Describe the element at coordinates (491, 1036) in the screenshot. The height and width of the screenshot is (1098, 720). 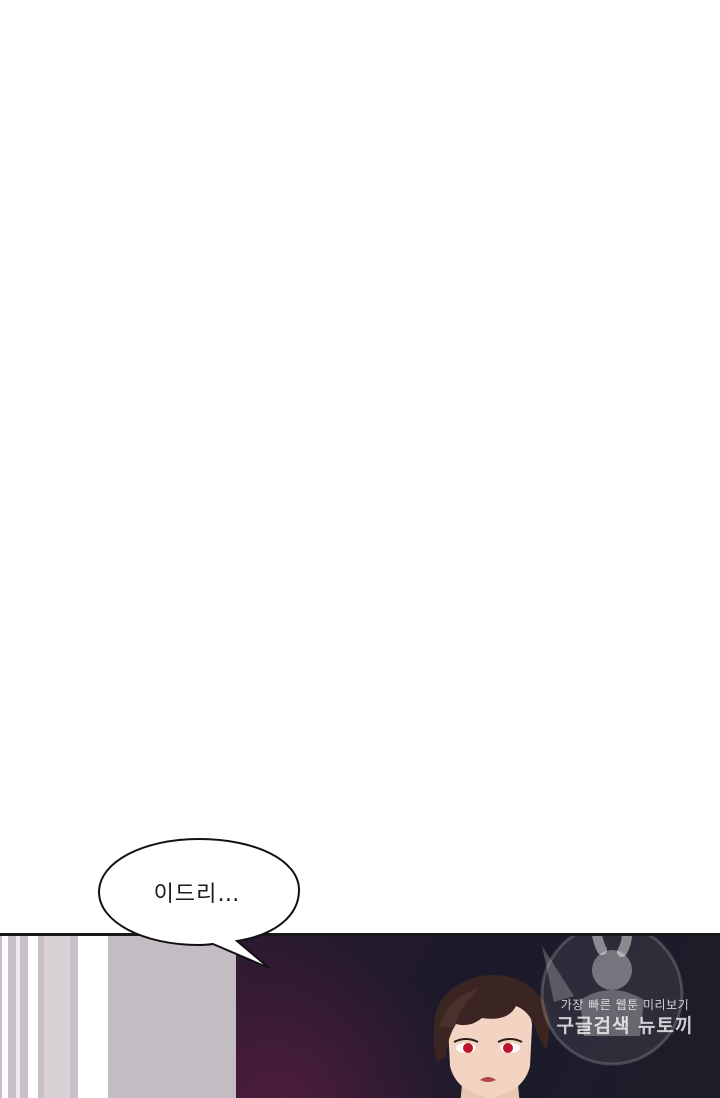
I see `character-illustration` at that location.